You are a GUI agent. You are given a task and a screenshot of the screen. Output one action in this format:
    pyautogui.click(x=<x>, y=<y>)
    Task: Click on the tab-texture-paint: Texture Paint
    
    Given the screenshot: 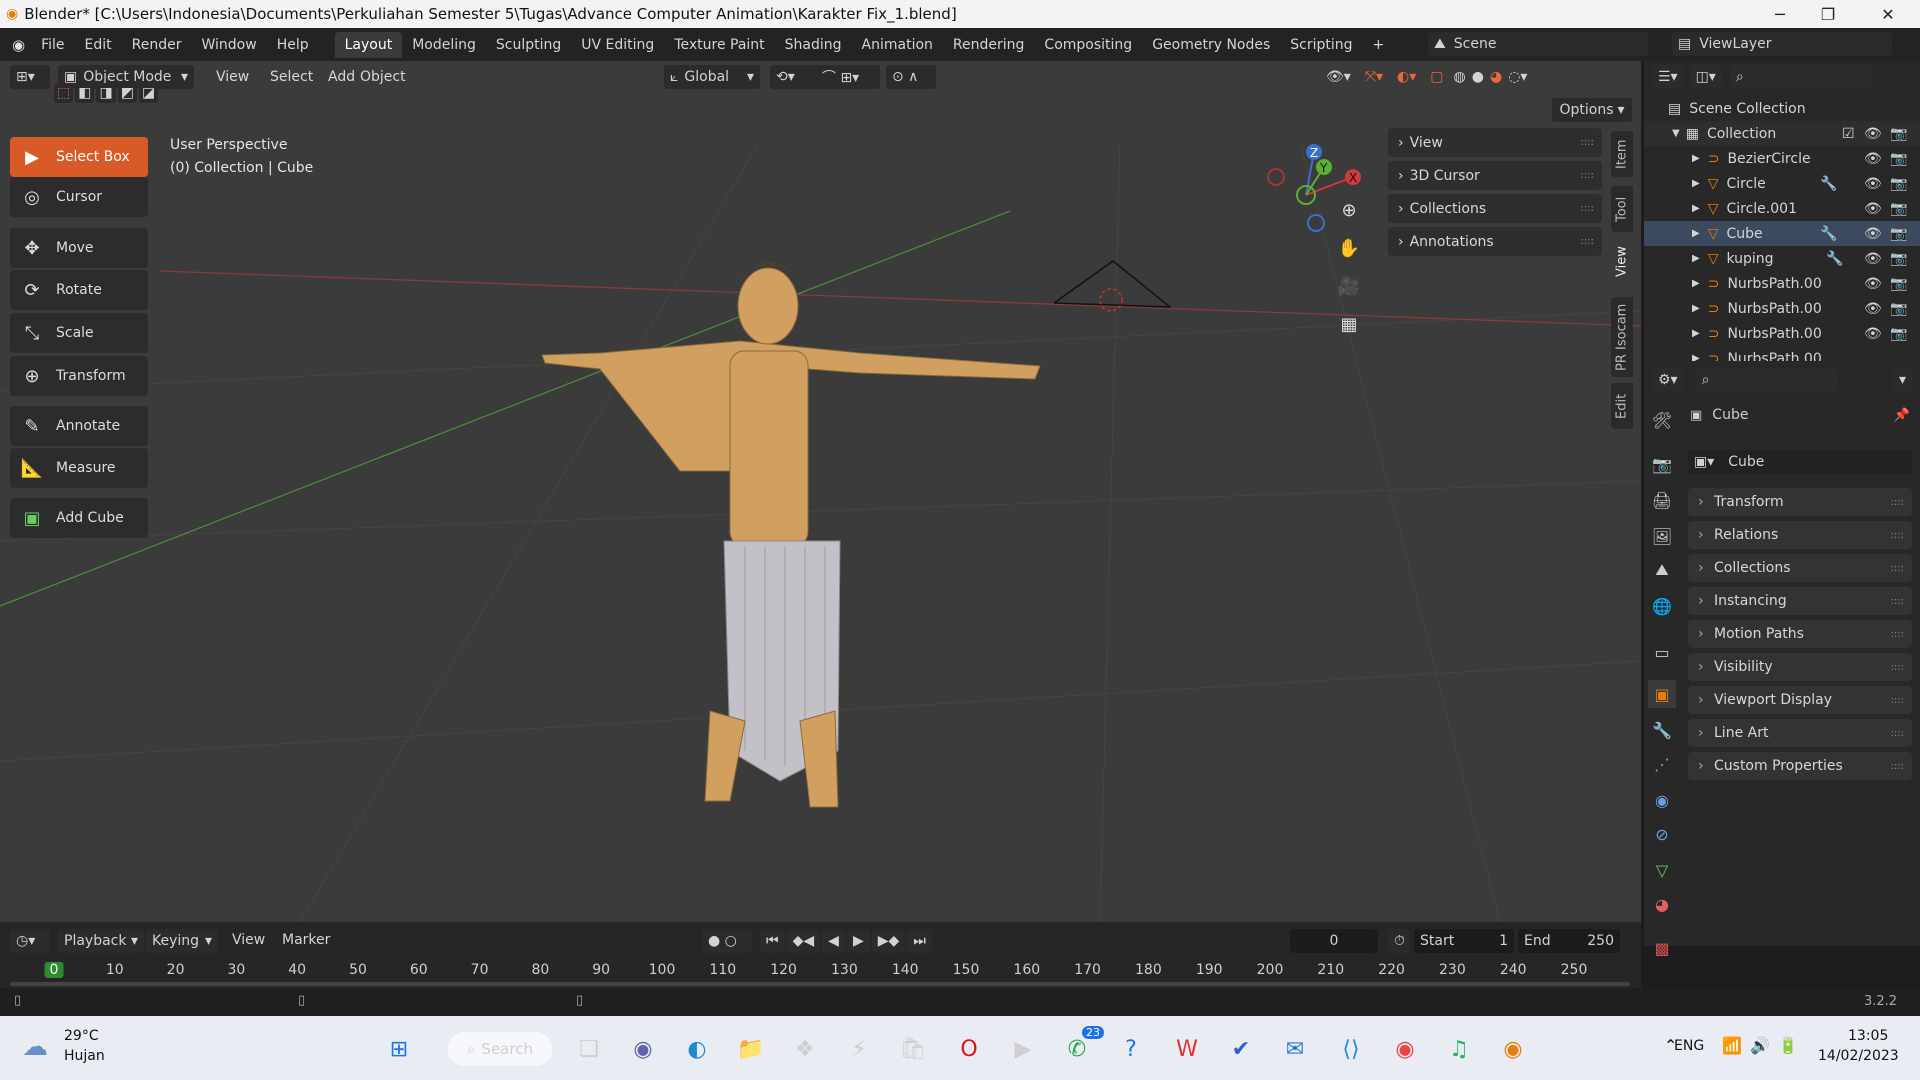 What is the action you would take?
    pyautogui.click(x=719, y=45)
    